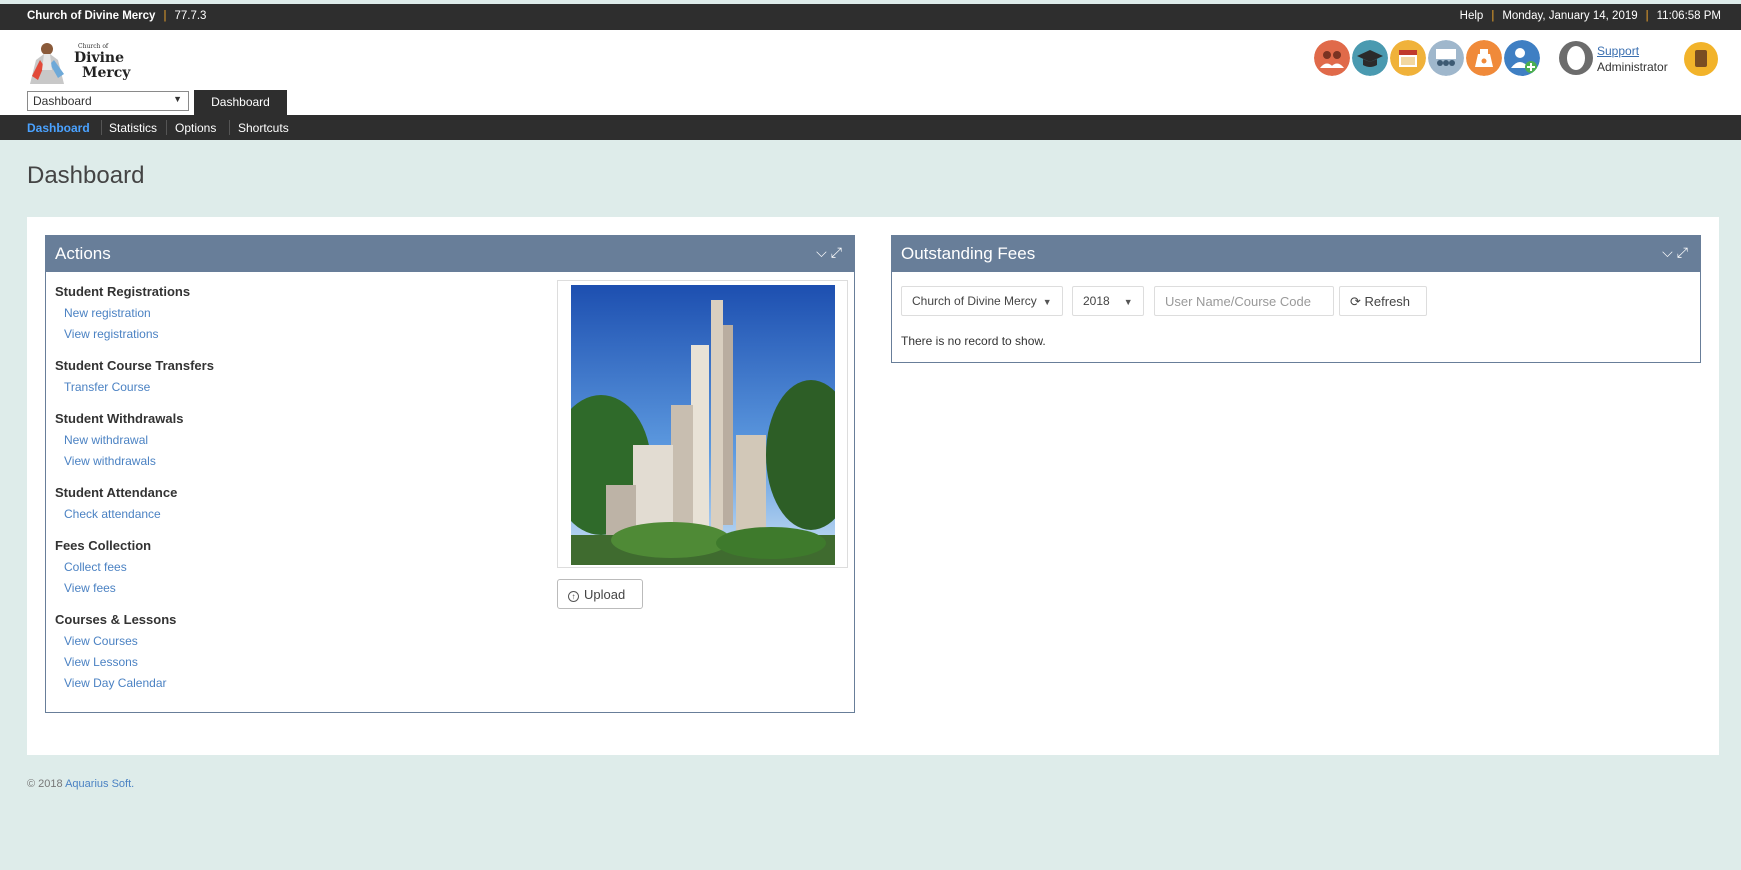 The image size is (1741, 870). What do you see at coordinates (605, 594) in the screenshot?
I see `upload-label: Upload` at bounding box center [605, 594].